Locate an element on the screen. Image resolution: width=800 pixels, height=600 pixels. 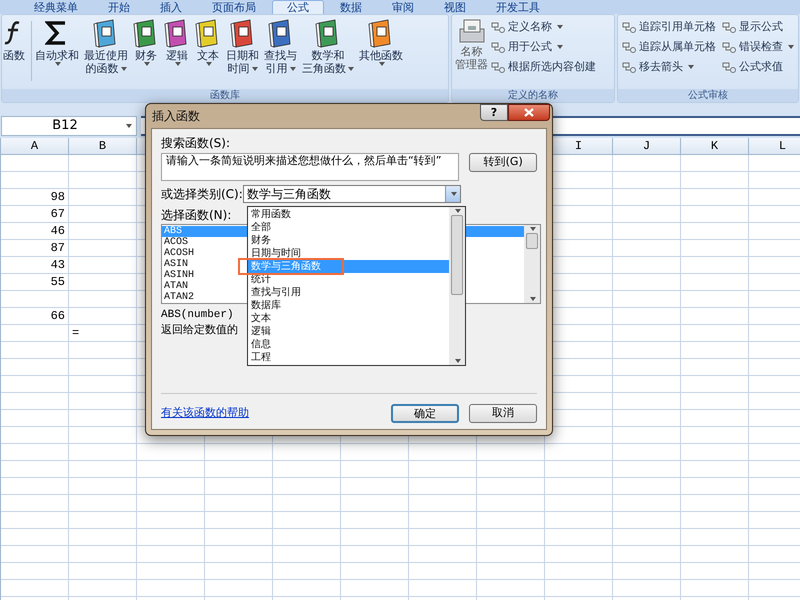
search-field: 请输入一条简短说明来描述您想做什么，然后单击“转到” is located at coordinates (310, 167).